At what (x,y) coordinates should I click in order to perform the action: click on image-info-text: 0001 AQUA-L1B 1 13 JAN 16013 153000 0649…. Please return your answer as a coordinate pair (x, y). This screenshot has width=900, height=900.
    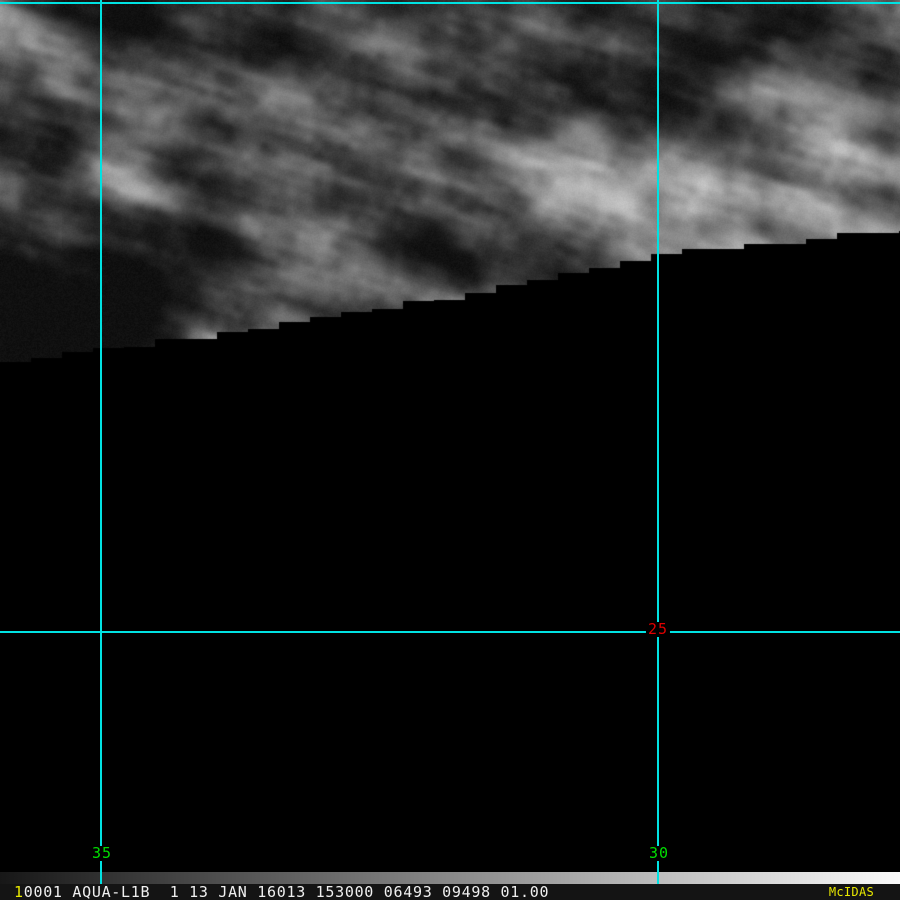
    Looking at the image, I should click on (286, 891).